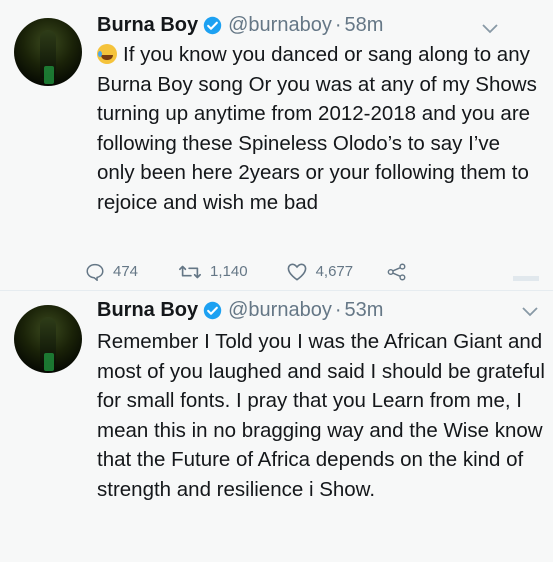  I want to click on share-button, so click(401, 272).